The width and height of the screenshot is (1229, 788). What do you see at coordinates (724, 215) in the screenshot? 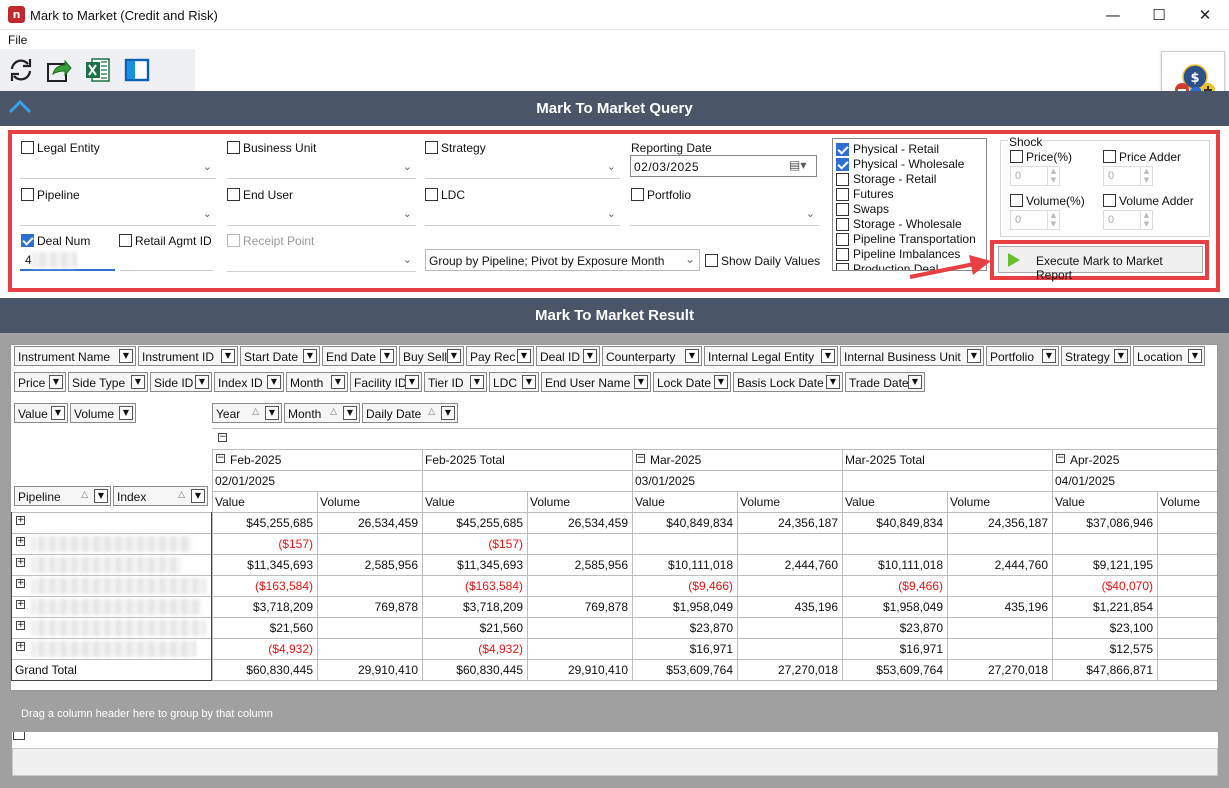
I see `portfolio-combo: ⌄` at bounding box center [724, 215].